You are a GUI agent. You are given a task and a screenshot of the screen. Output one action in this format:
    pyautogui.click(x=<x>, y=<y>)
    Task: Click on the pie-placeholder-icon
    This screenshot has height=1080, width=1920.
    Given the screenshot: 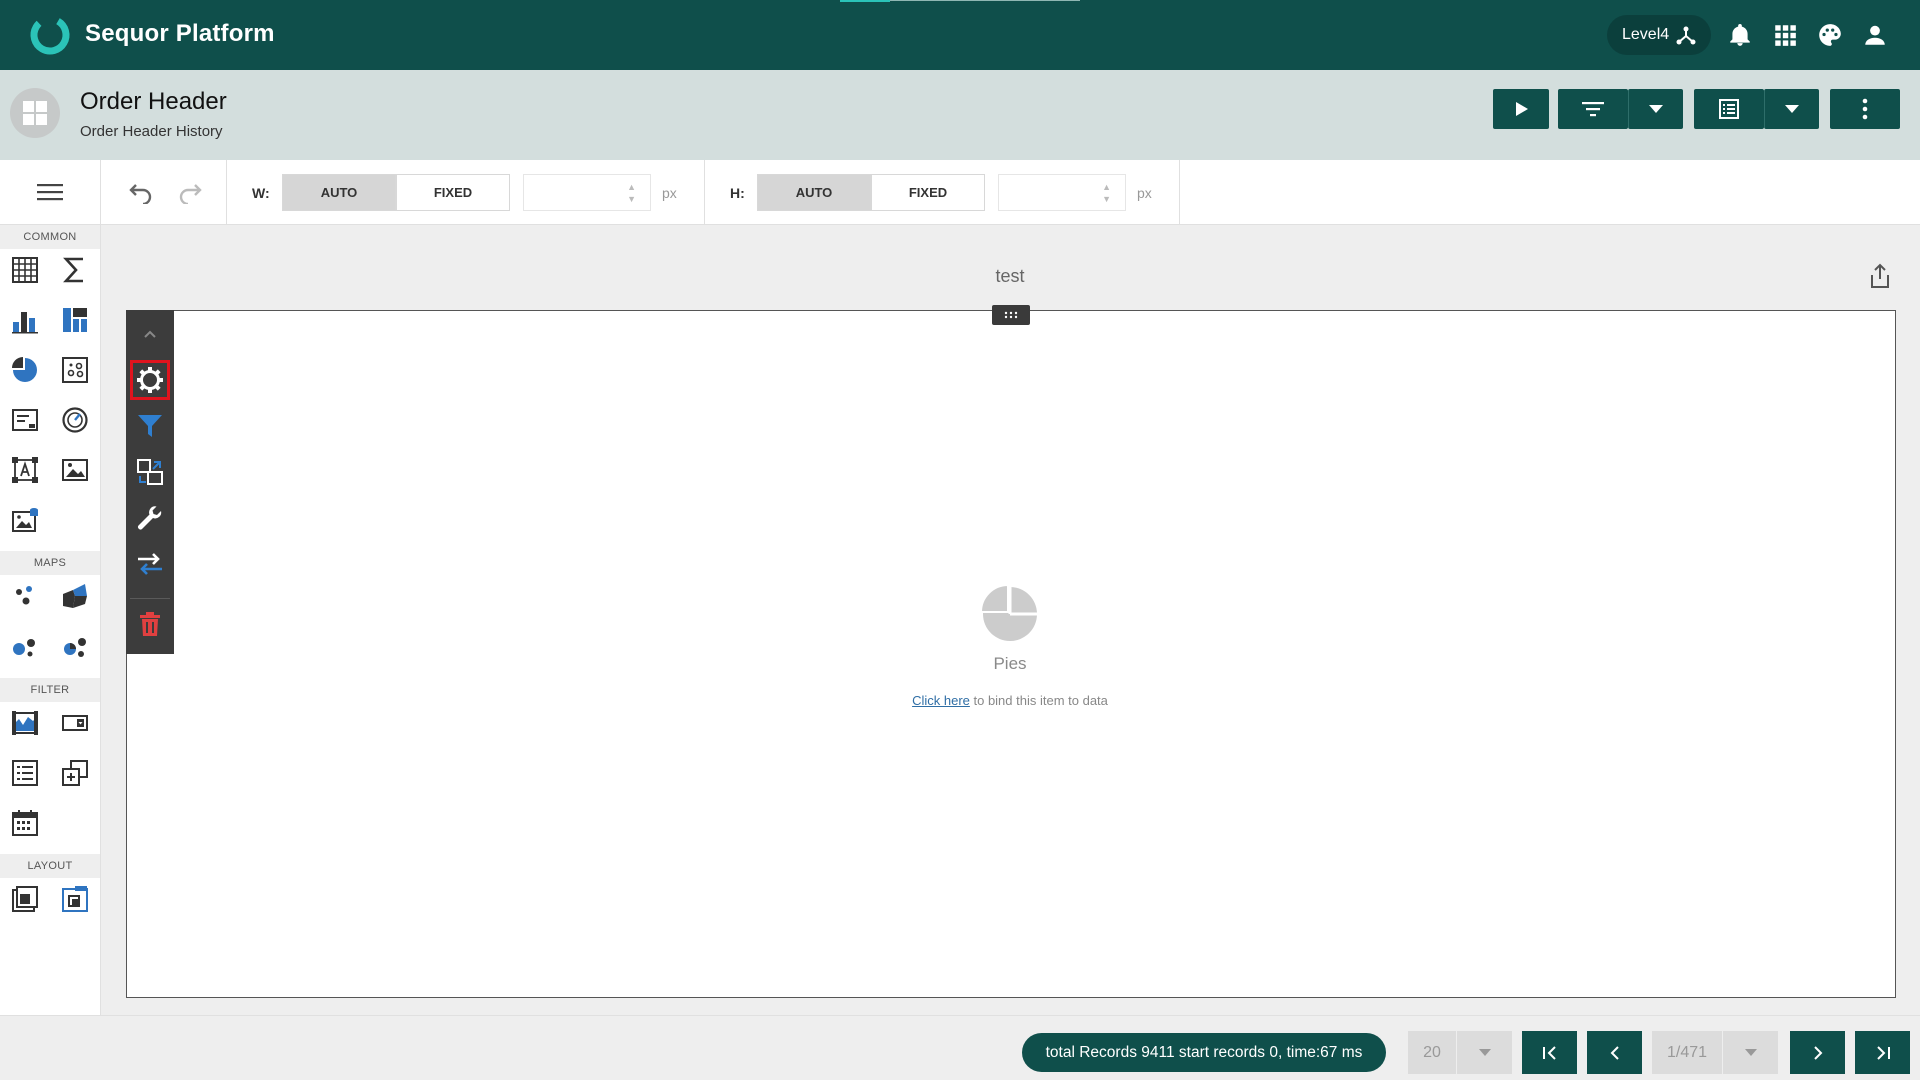 What is the action you would take?
    pyautogui.click(x=1008, y=612)
    